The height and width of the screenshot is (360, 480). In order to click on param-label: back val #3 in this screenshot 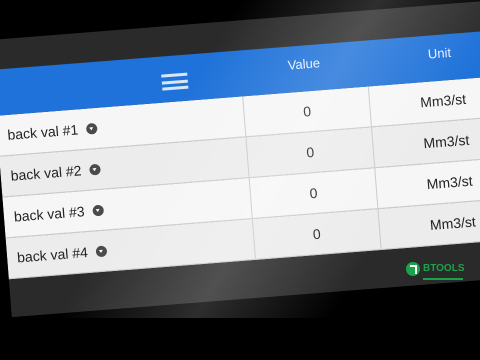, I will do `click(49, 214)`.